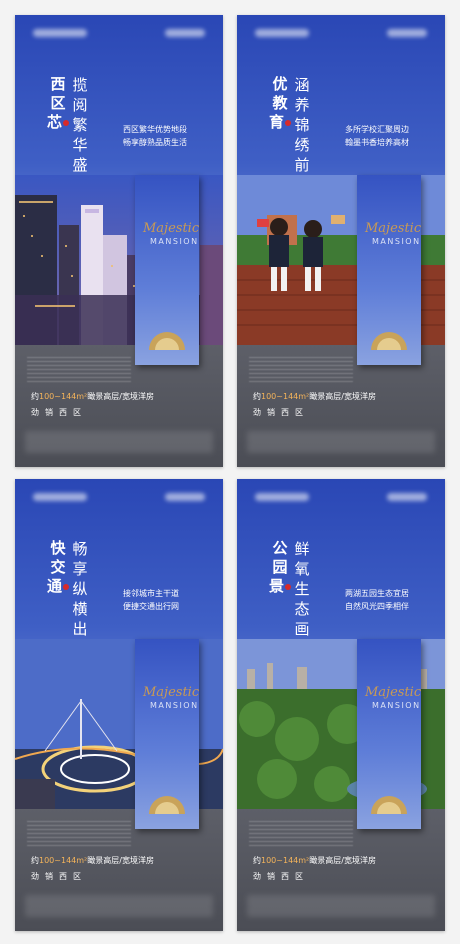 This screenshot has width=460, height=944. I want to click on subtitle-line: 两湖五园生态宜居, so click(377, 593).